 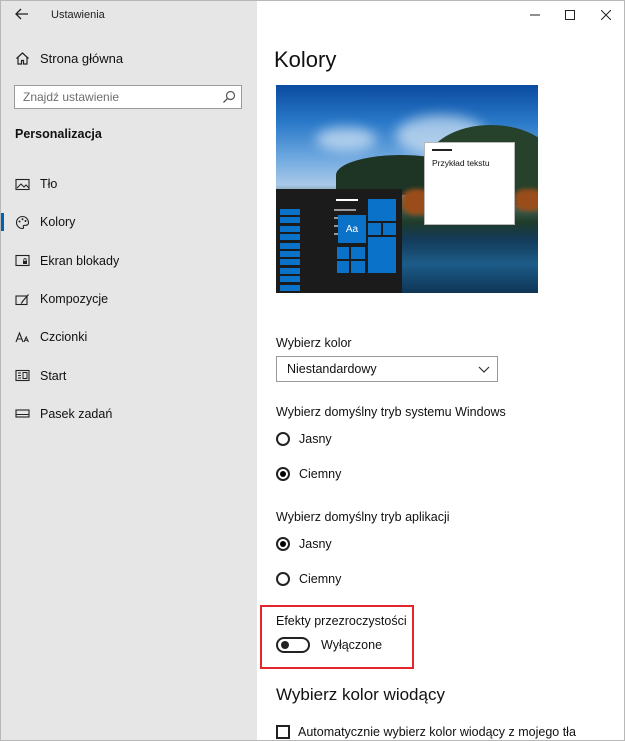 I want to click on sidebar-item-label: Pasek zadań, so click(x=76, y=413).